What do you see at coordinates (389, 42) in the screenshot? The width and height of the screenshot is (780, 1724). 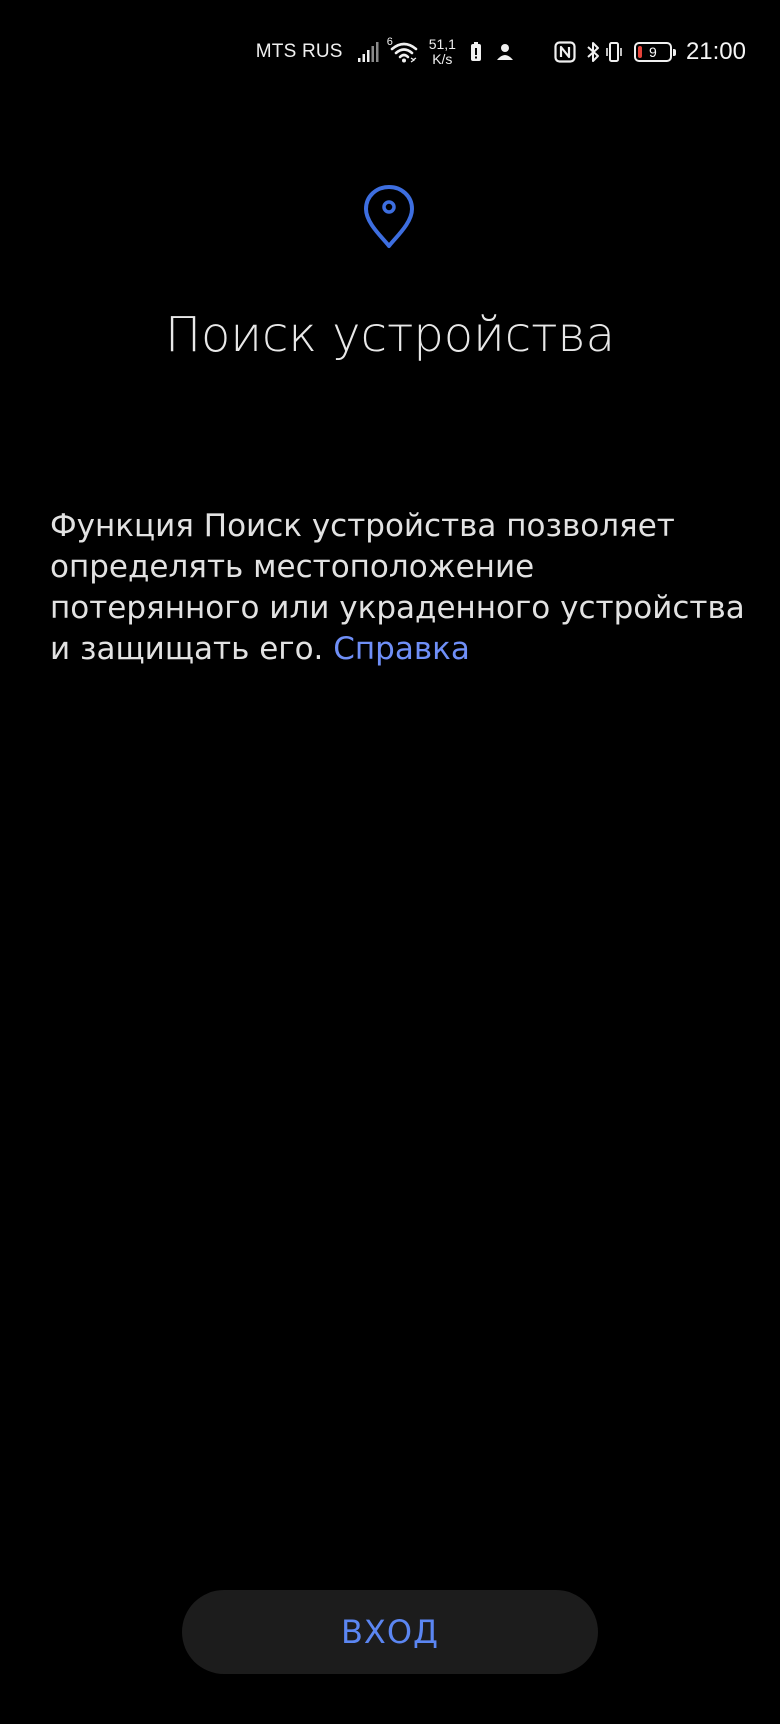 I see `network-type-label: 6` at bounding box center [389, 42].